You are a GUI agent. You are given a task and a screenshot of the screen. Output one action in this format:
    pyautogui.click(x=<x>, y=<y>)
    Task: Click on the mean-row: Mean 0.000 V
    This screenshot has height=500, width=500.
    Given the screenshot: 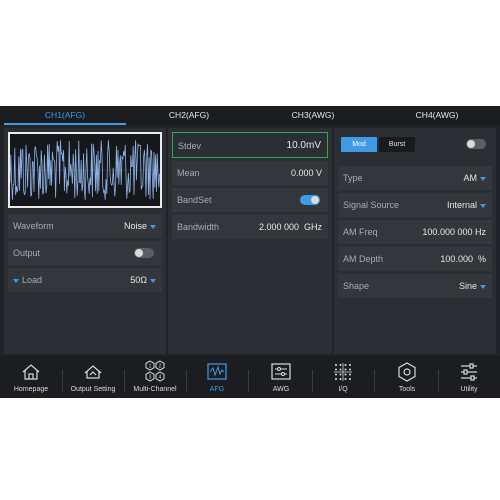 What is the action you would take?
    pyautogui.click(x=250, y=173)
    